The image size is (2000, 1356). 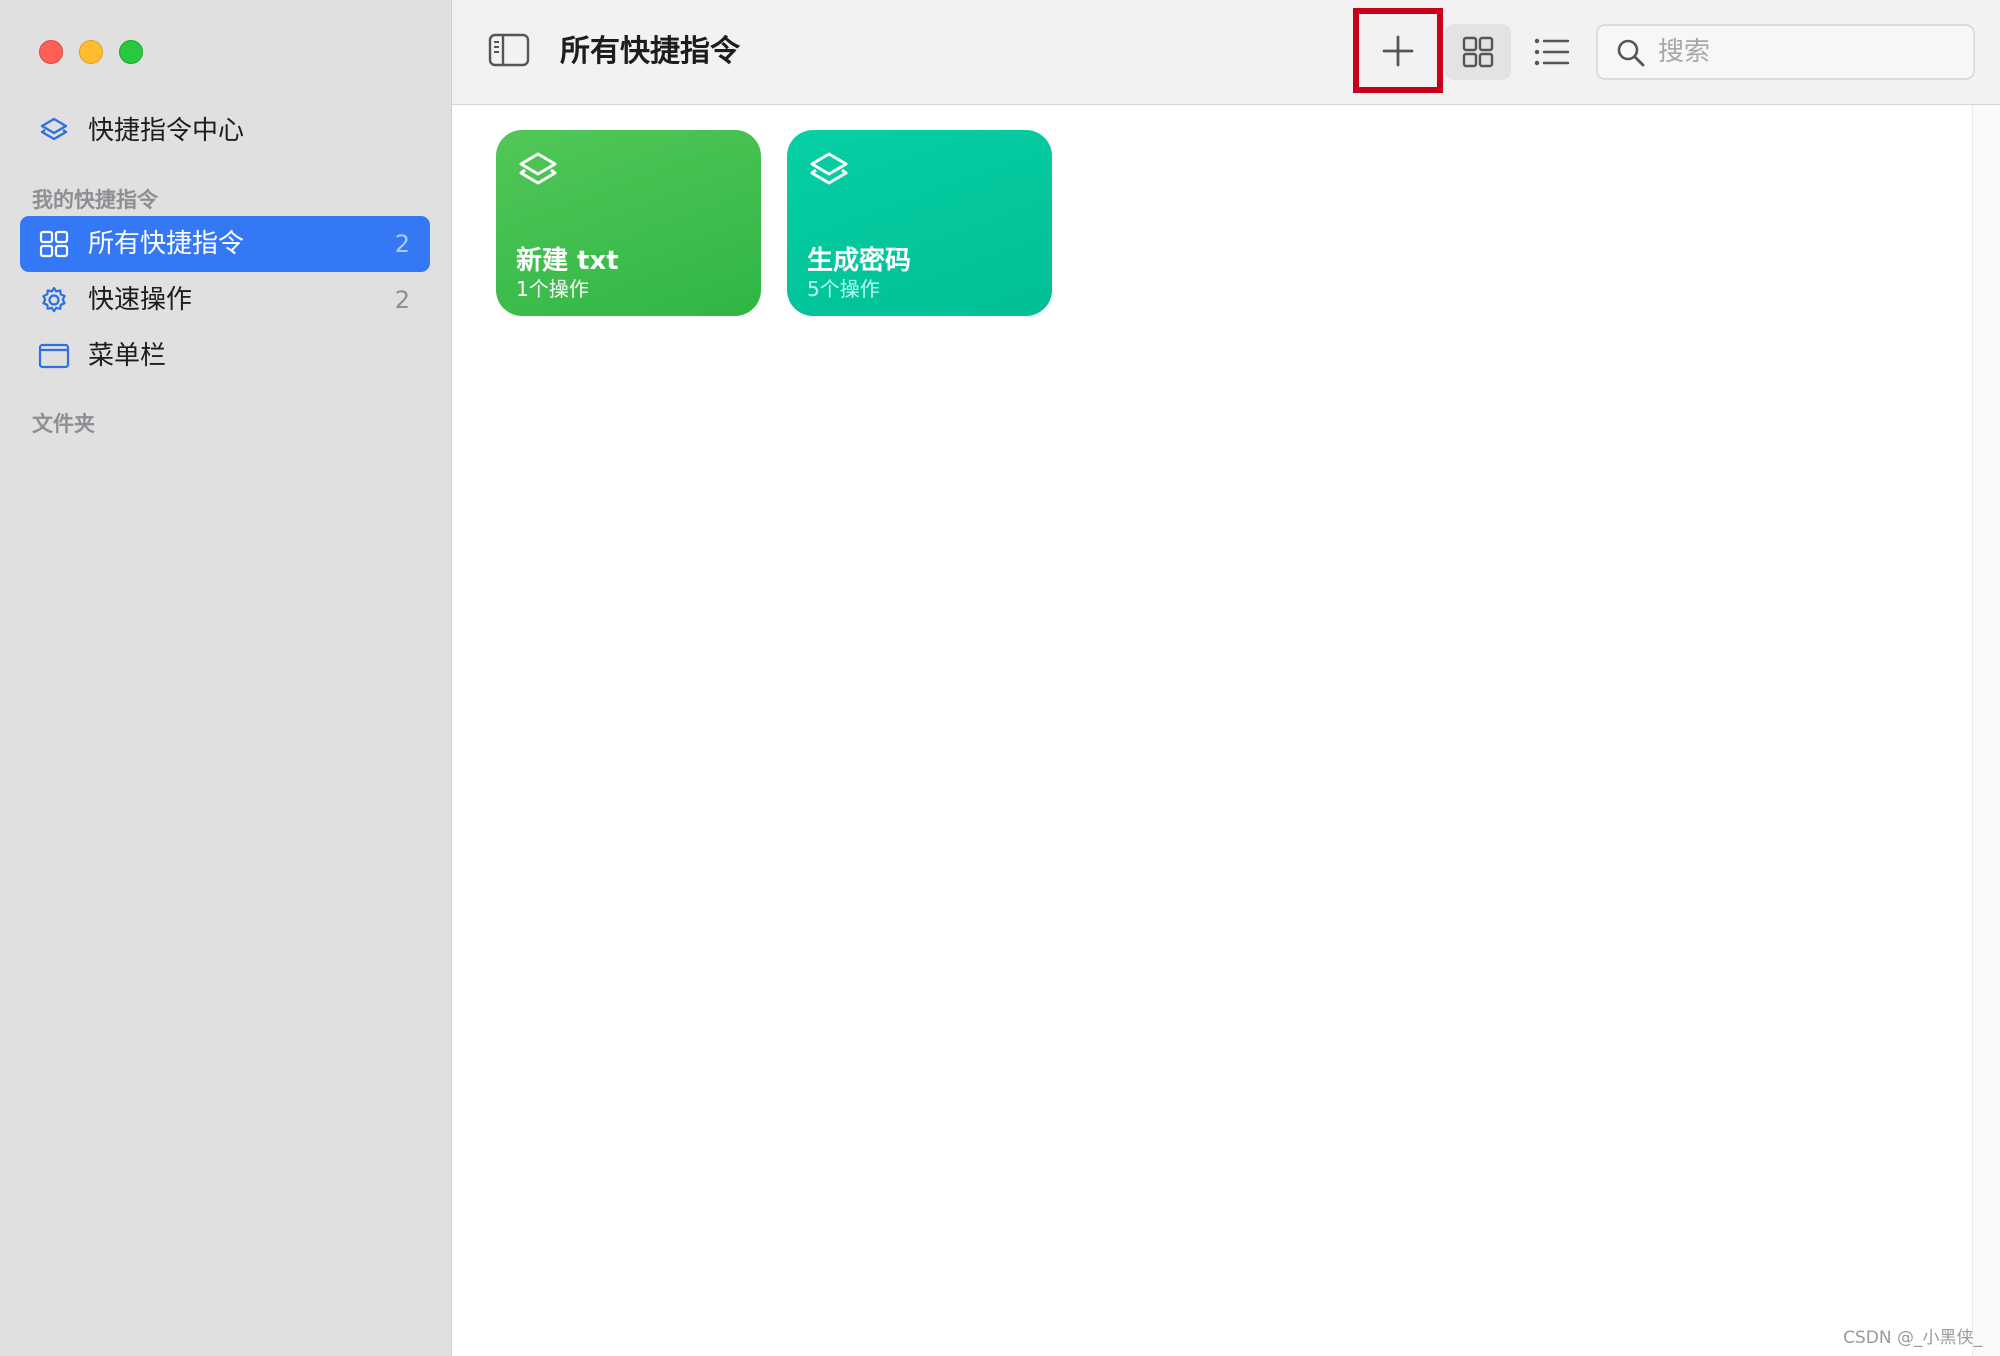 What do you see at coordinates (1912, 1338) in the screenshot?
I see `watermark: CSDN @_小黑侠_` at bounding box center [1912, 1338].